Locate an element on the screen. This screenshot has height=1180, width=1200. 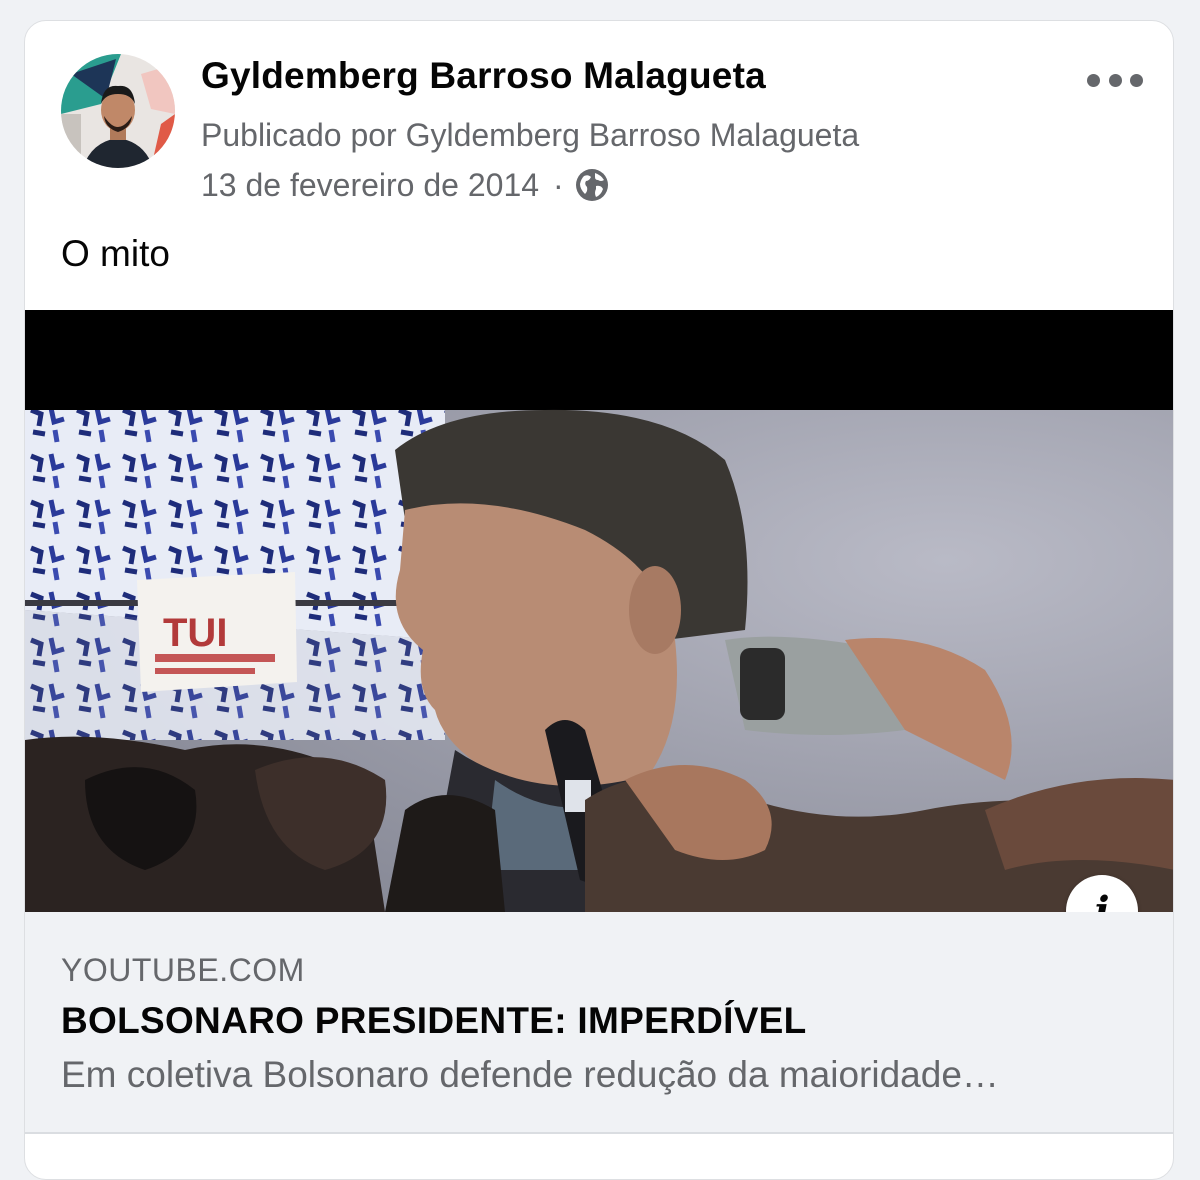
post-text: O mito is located at coordinates (115, 253).